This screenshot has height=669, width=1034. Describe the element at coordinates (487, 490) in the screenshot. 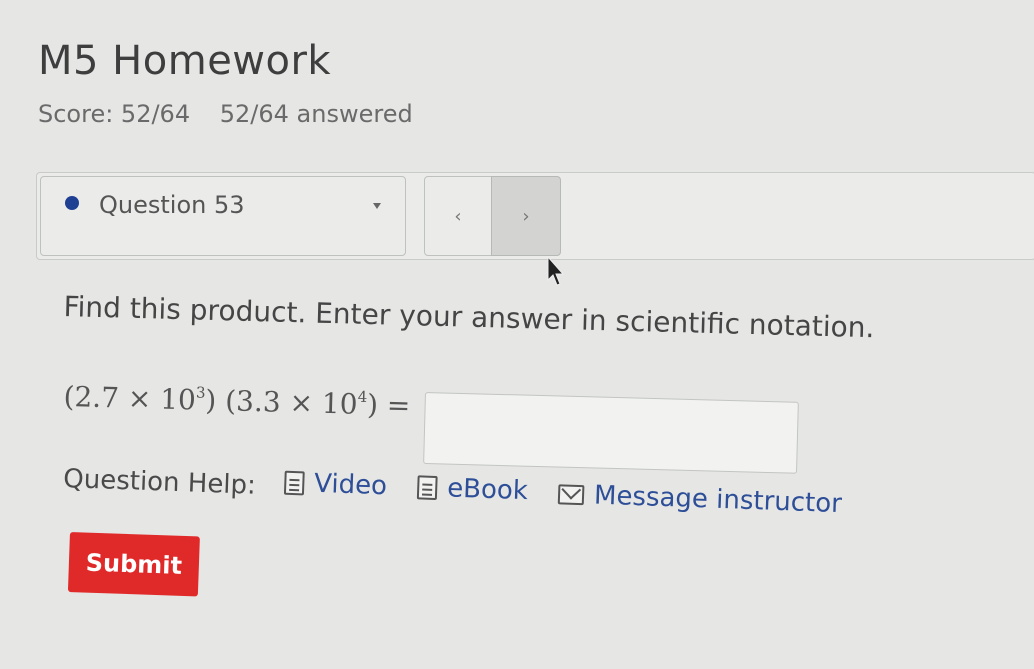

I see `ebook-link-label: eBook` at that location.